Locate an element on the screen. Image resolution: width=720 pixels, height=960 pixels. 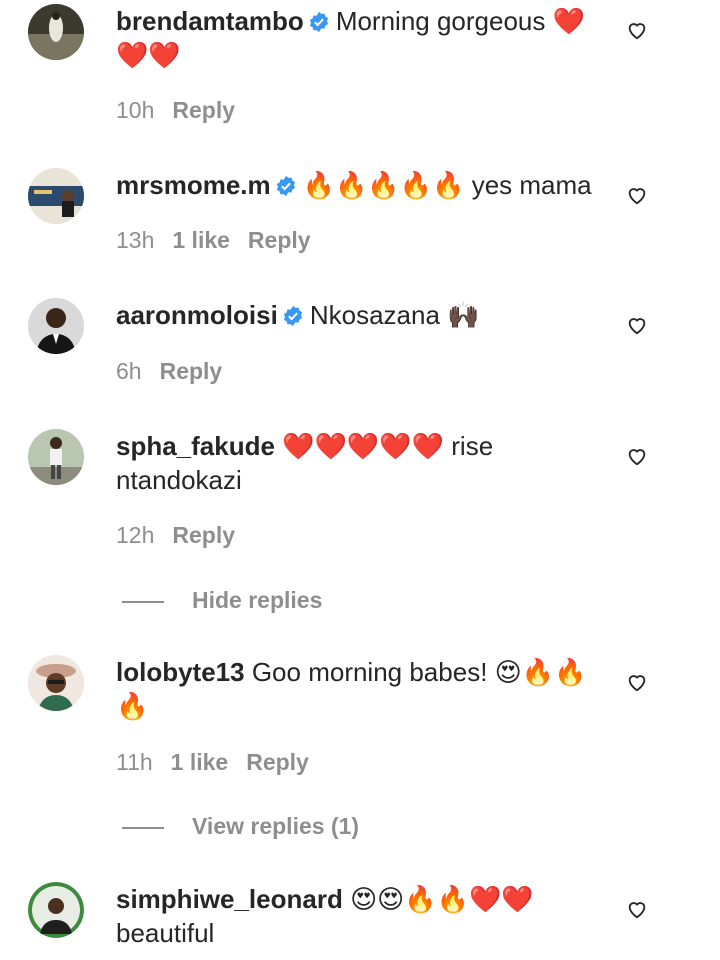
comment-time: 11h is located at coordinates (134, 762).